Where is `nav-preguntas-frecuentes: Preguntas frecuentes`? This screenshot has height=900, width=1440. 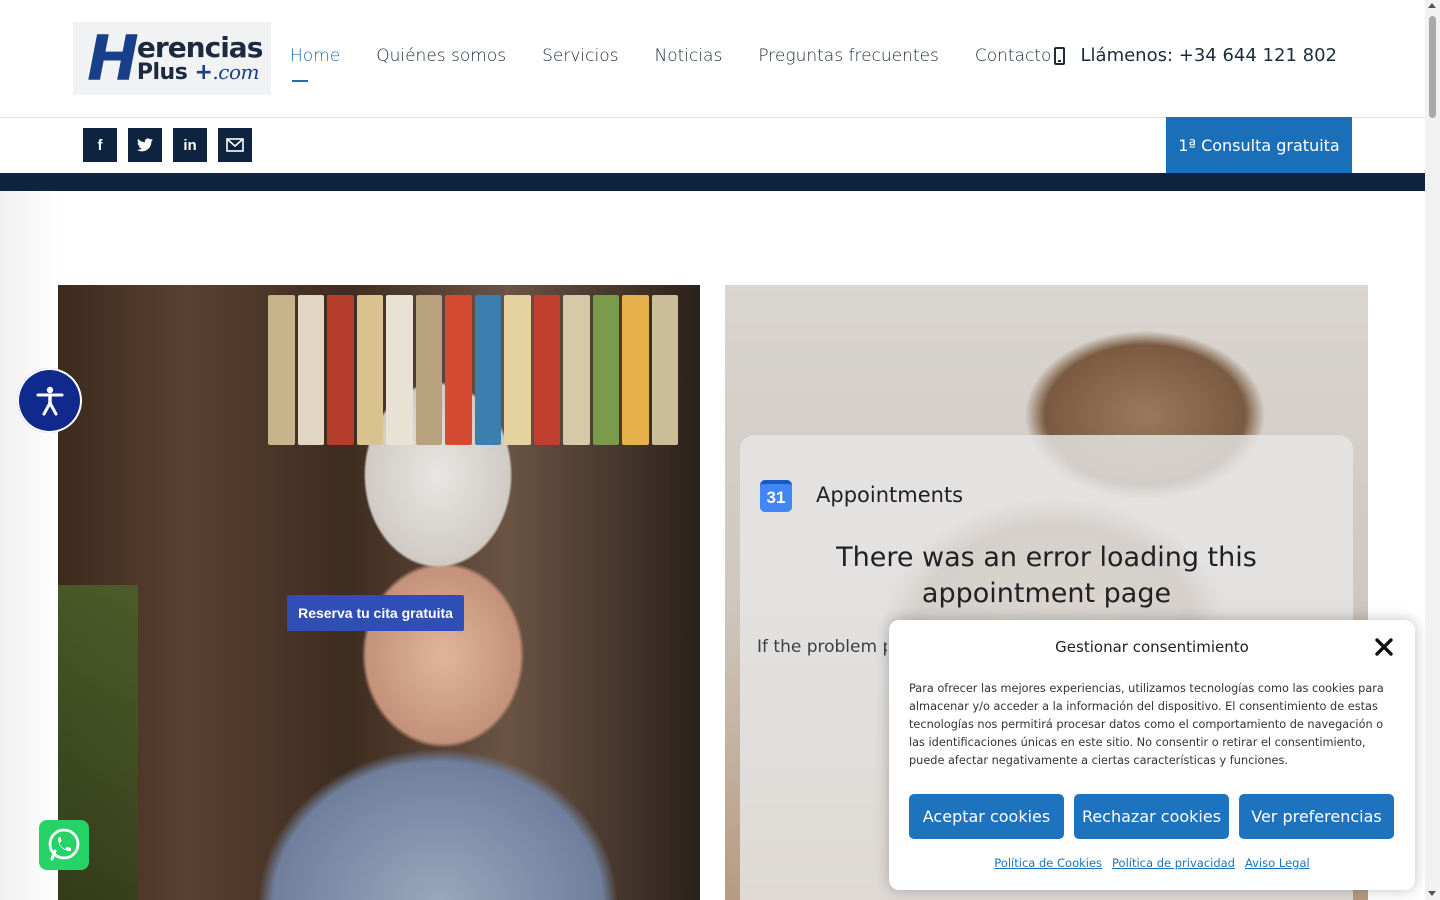 nav-preguntas-frecuentes: Preguntas frecuentes is located at coordinates (848, 56).